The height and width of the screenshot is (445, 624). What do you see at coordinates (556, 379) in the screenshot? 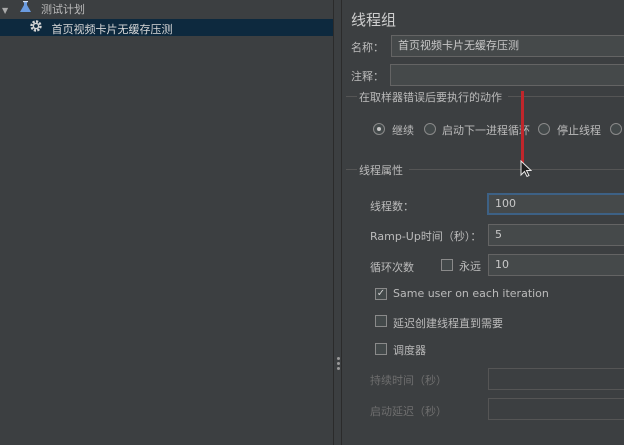
I see `duration-input` at bounding box center [556, 379].